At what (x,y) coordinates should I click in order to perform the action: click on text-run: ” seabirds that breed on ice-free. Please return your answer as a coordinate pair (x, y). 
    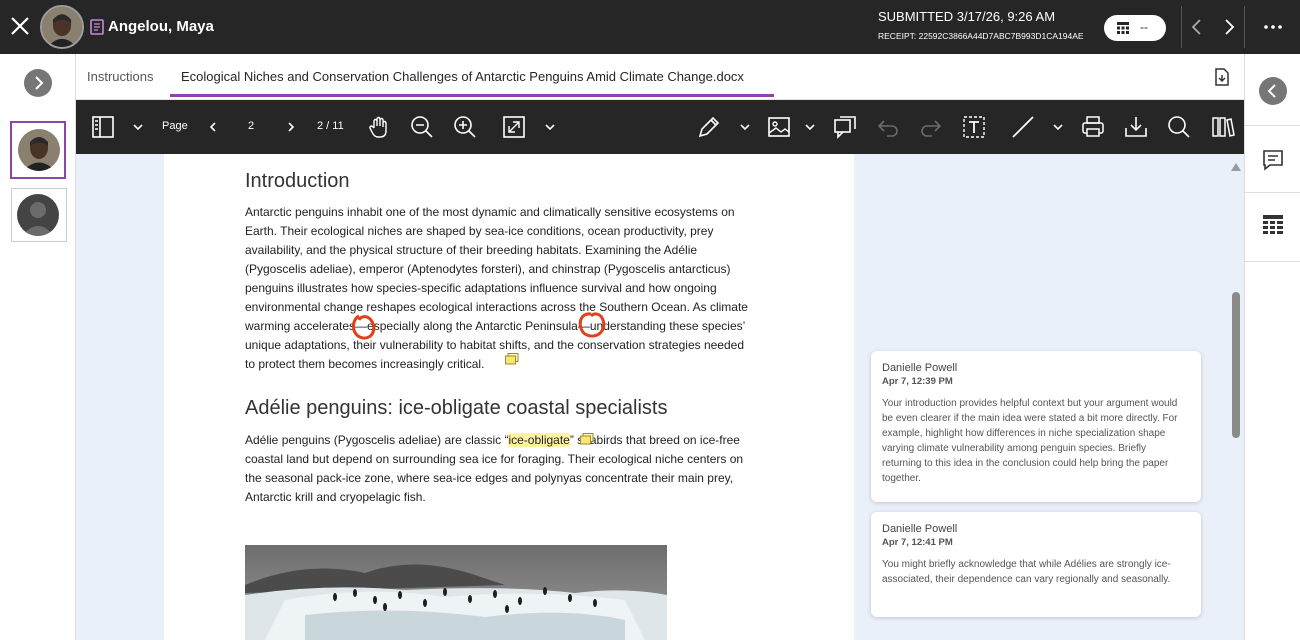
    Looking at the image, I should click on (654, 440).